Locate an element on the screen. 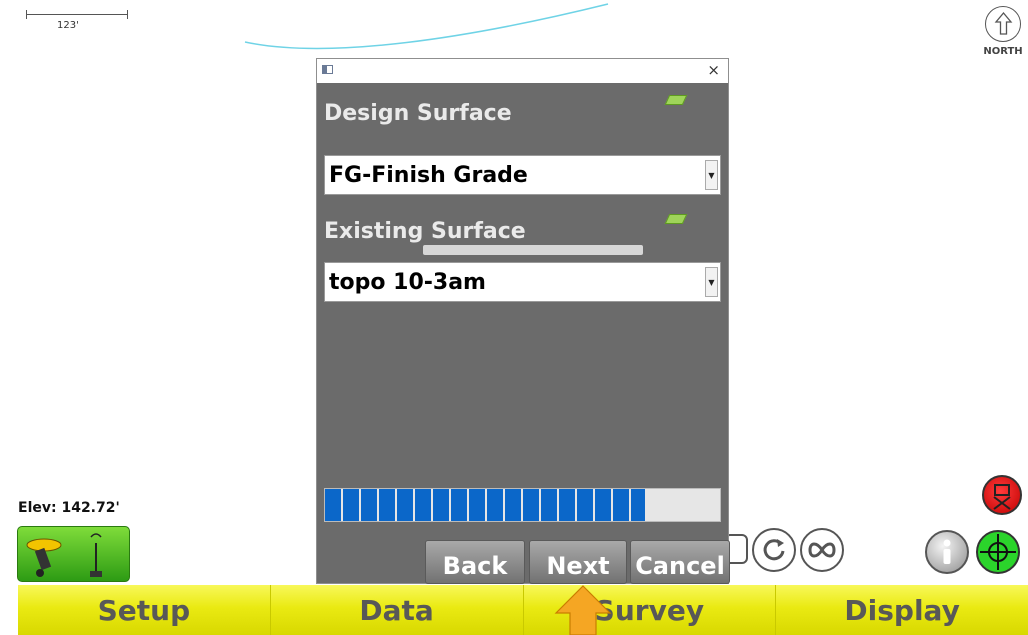 This screenshot has height=635, width=1028. bottom-nav: Setup Data Survey Display is located at coordinates (523, 610).